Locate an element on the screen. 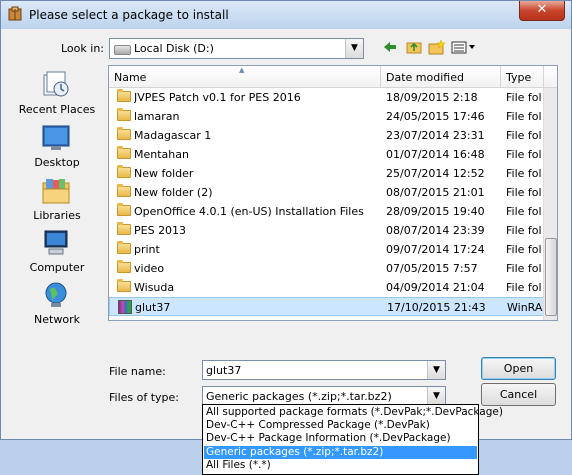  file-type: WinRA is located at coordinates (525, 307).